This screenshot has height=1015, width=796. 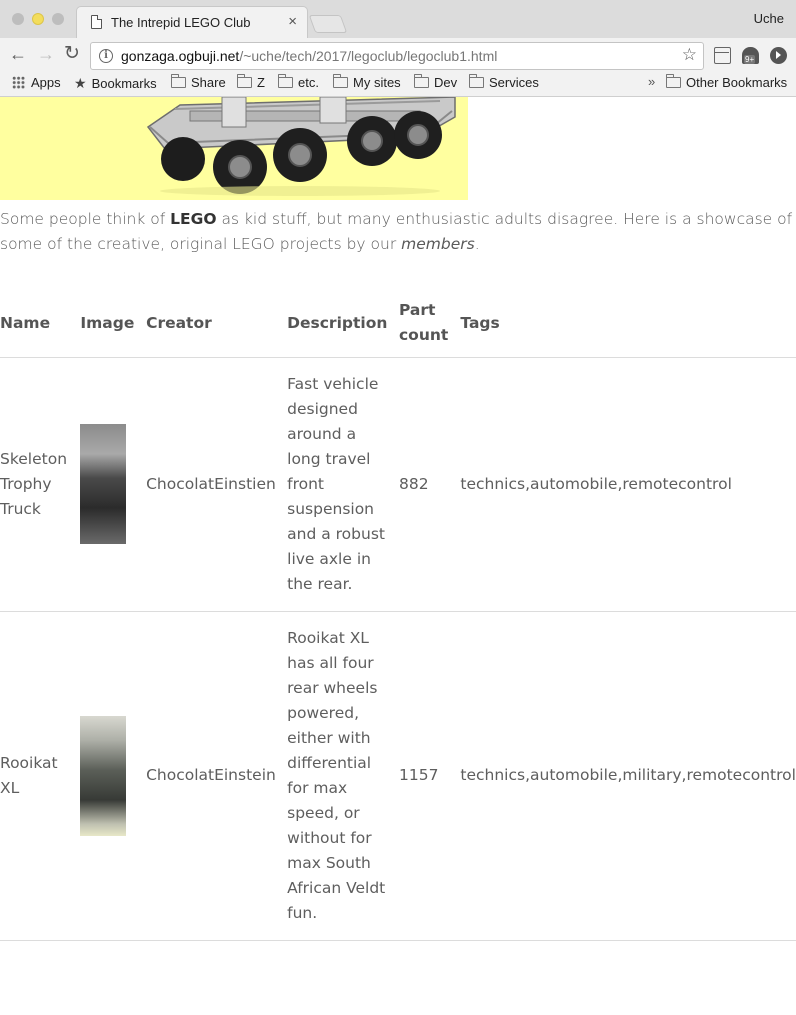 I want to click on window-close-button, so click(x=18, y=19).